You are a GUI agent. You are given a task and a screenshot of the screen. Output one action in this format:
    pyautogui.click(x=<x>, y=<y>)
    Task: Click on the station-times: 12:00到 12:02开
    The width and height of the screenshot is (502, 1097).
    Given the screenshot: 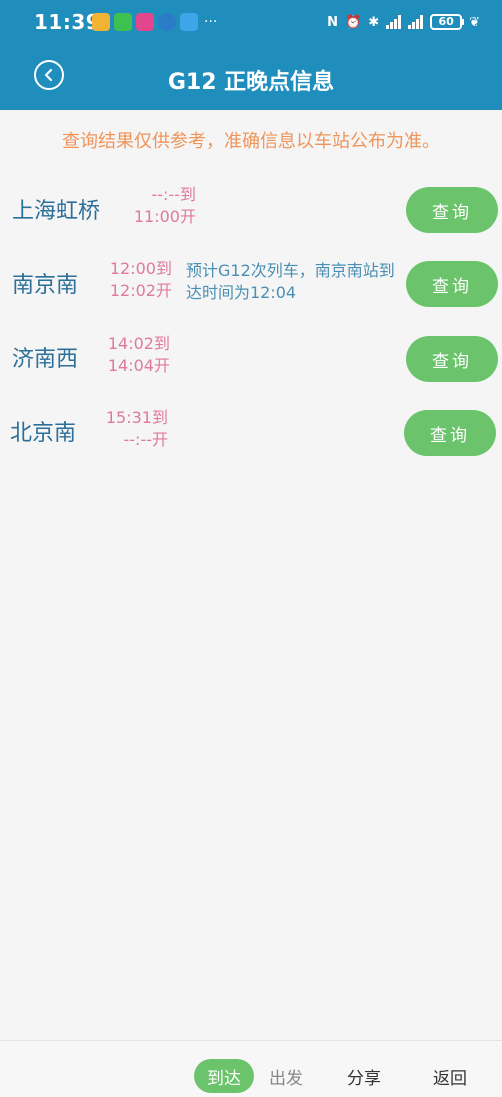 What is the action you would take?
    pyautogui.click(x=138, y=280)
    